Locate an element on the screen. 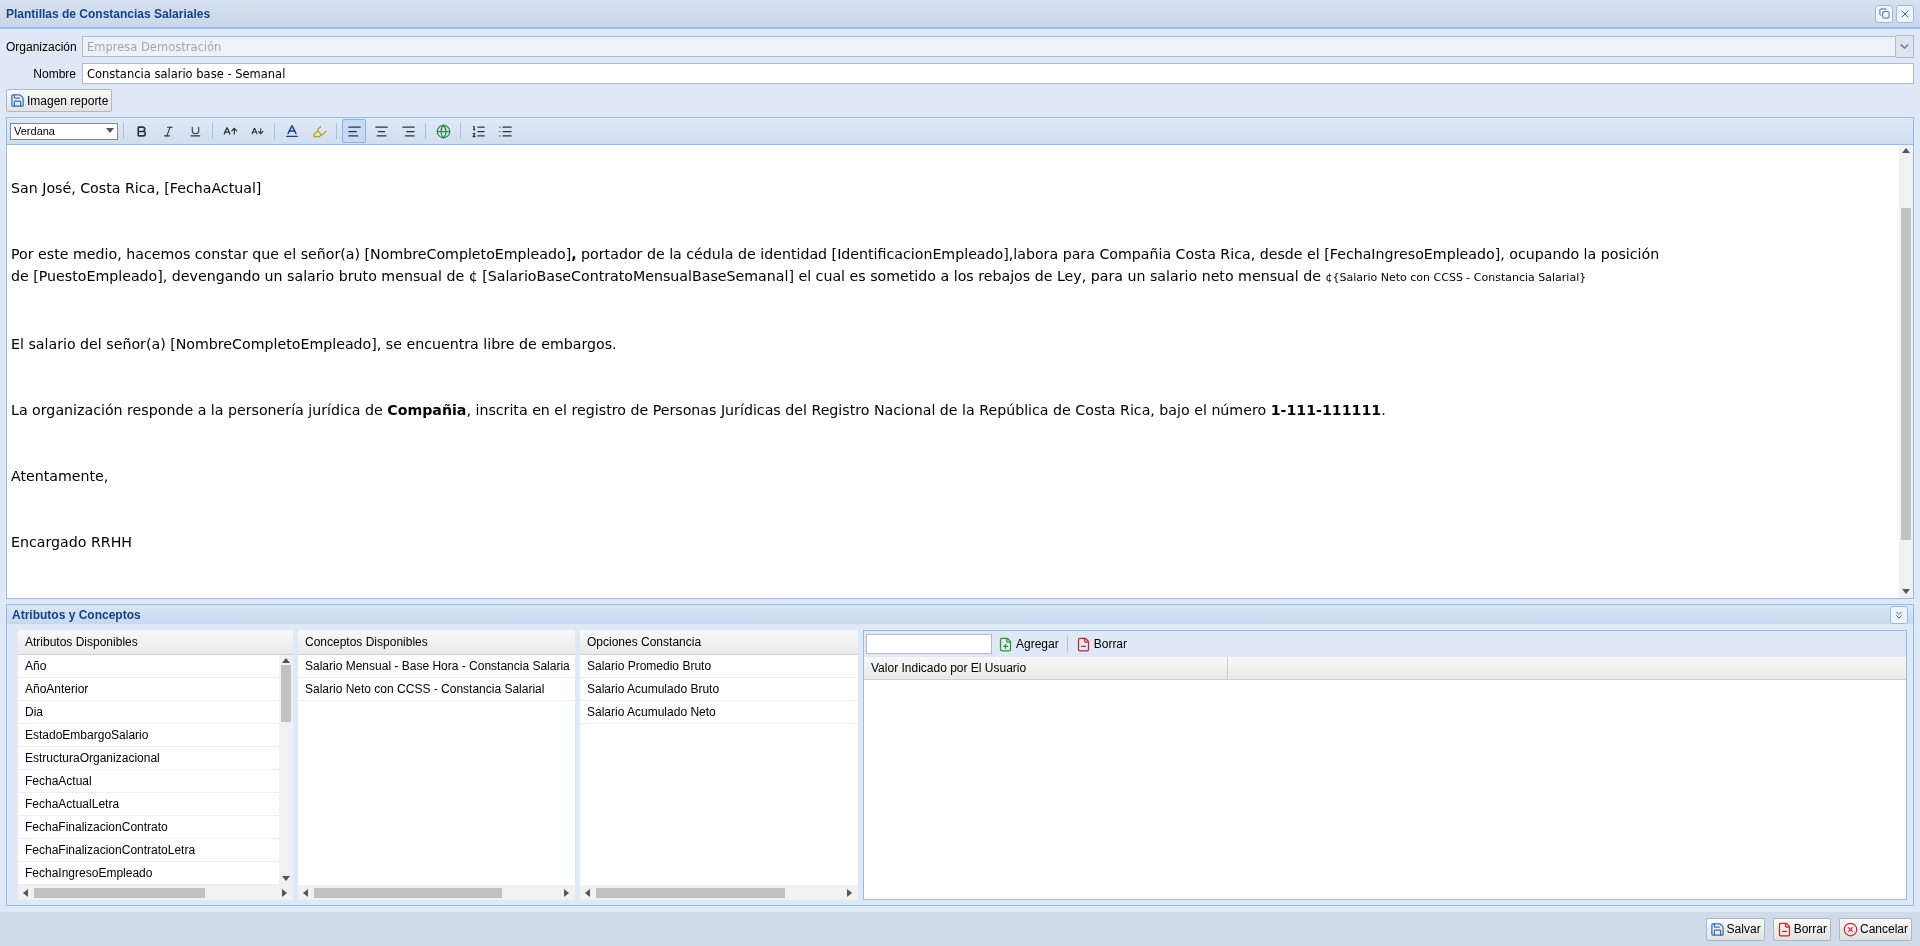 The height and width of the screenshot is (946, 1920). panel-title: Atributos y Conceptos is located at coordinates (76, 614).